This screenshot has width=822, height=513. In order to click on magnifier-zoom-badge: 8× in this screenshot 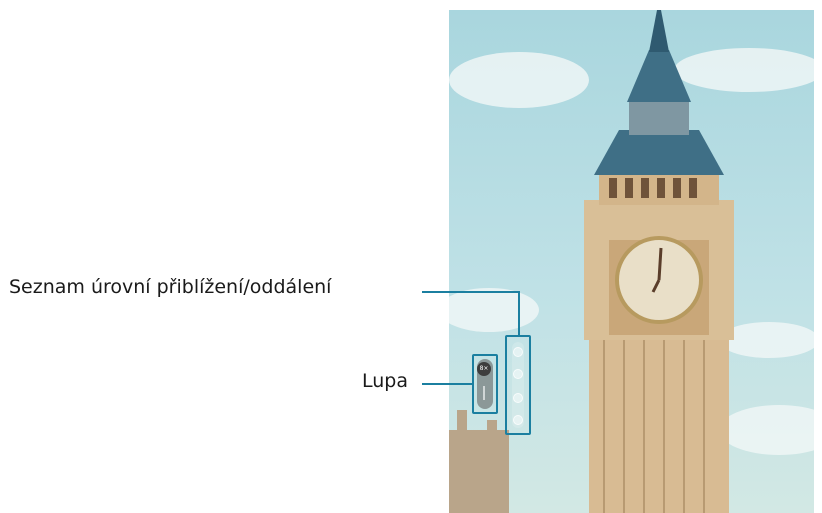, I will do `click(484, 369)`.